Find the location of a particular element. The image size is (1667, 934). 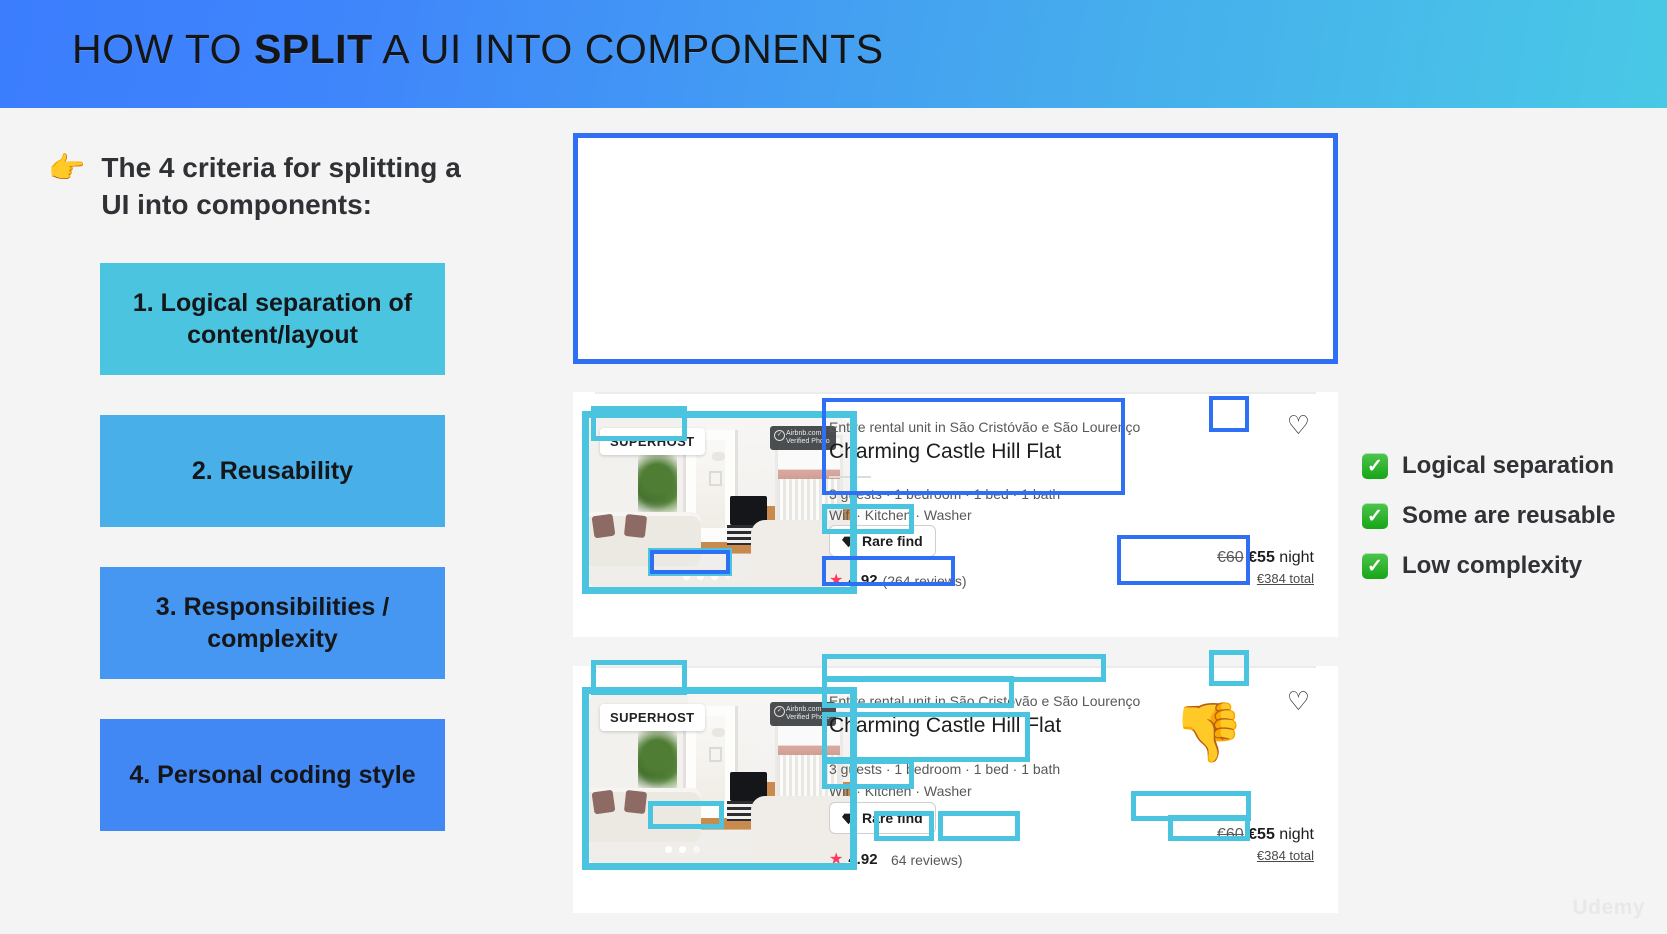

thumbs-down-icon: 👎 is located at coordinates (1208, 732).